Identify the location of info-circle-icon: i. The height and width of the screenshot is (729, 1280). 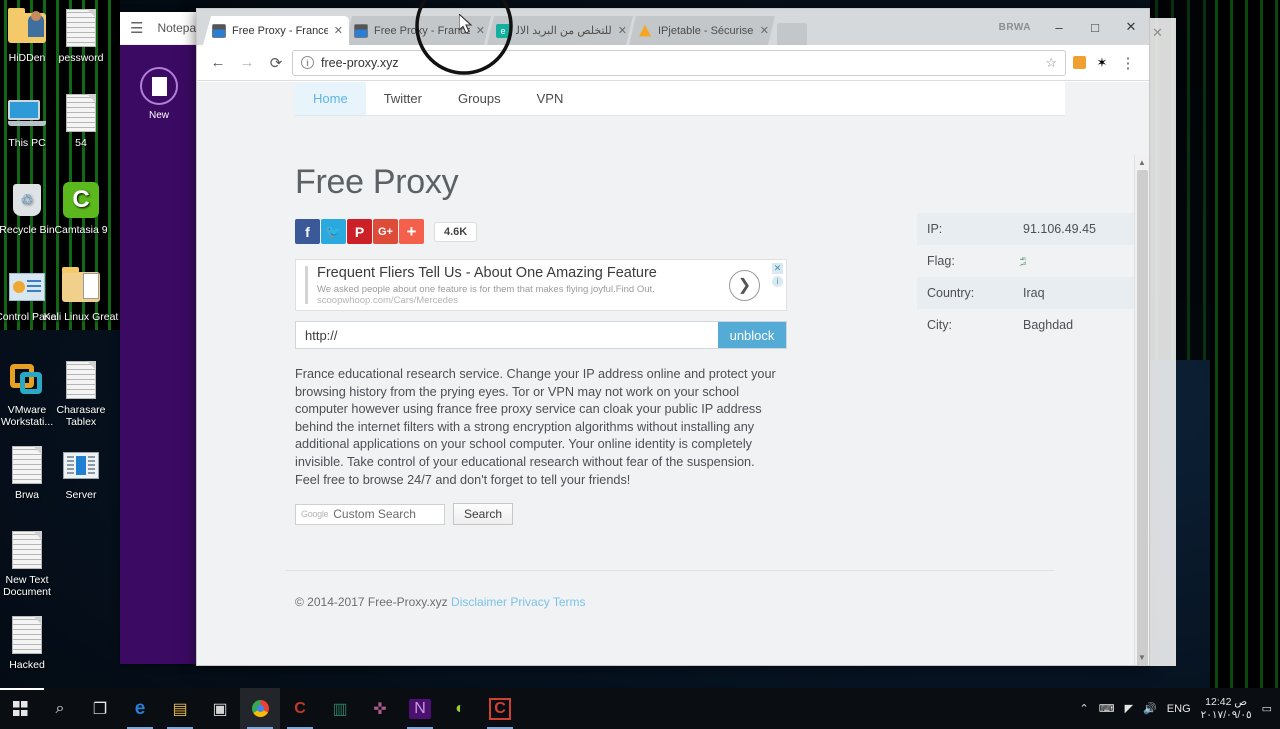
(307, 62).